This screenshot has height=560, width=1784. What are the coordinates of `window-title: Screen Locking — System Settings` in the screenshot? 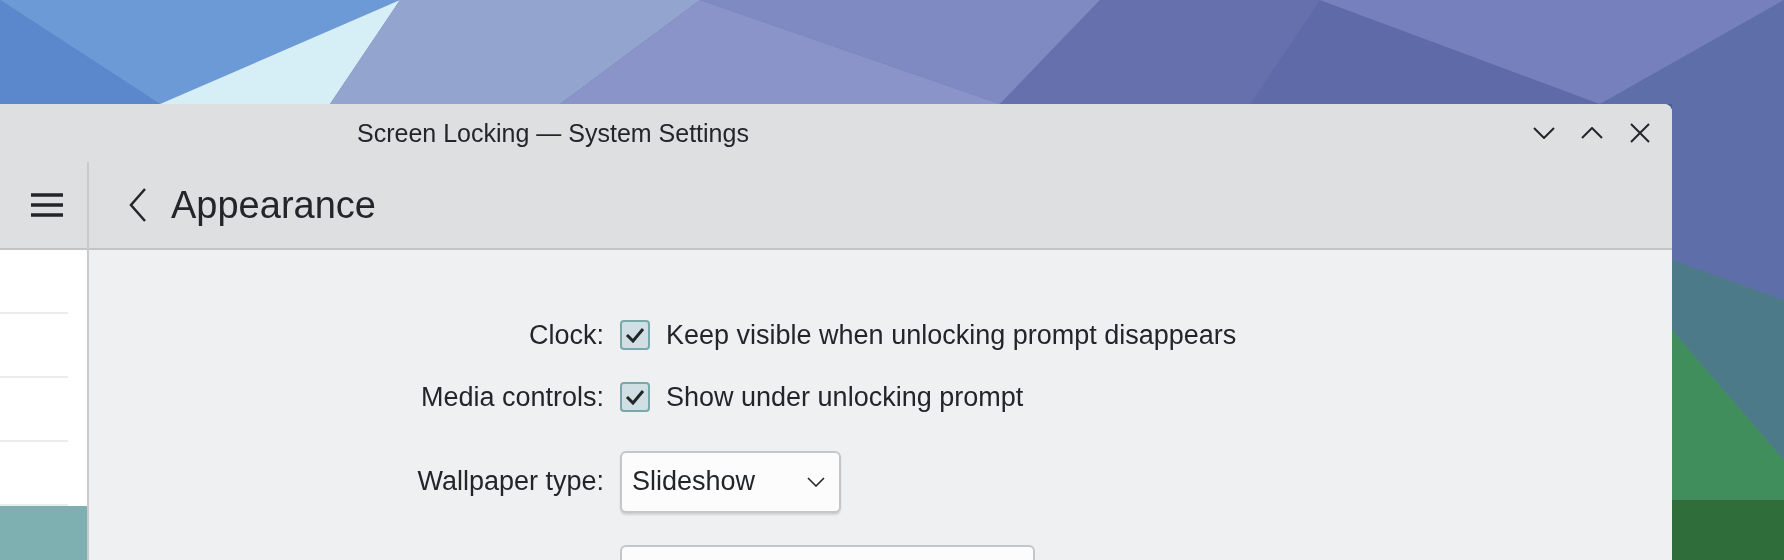 It's located at (553, 133).